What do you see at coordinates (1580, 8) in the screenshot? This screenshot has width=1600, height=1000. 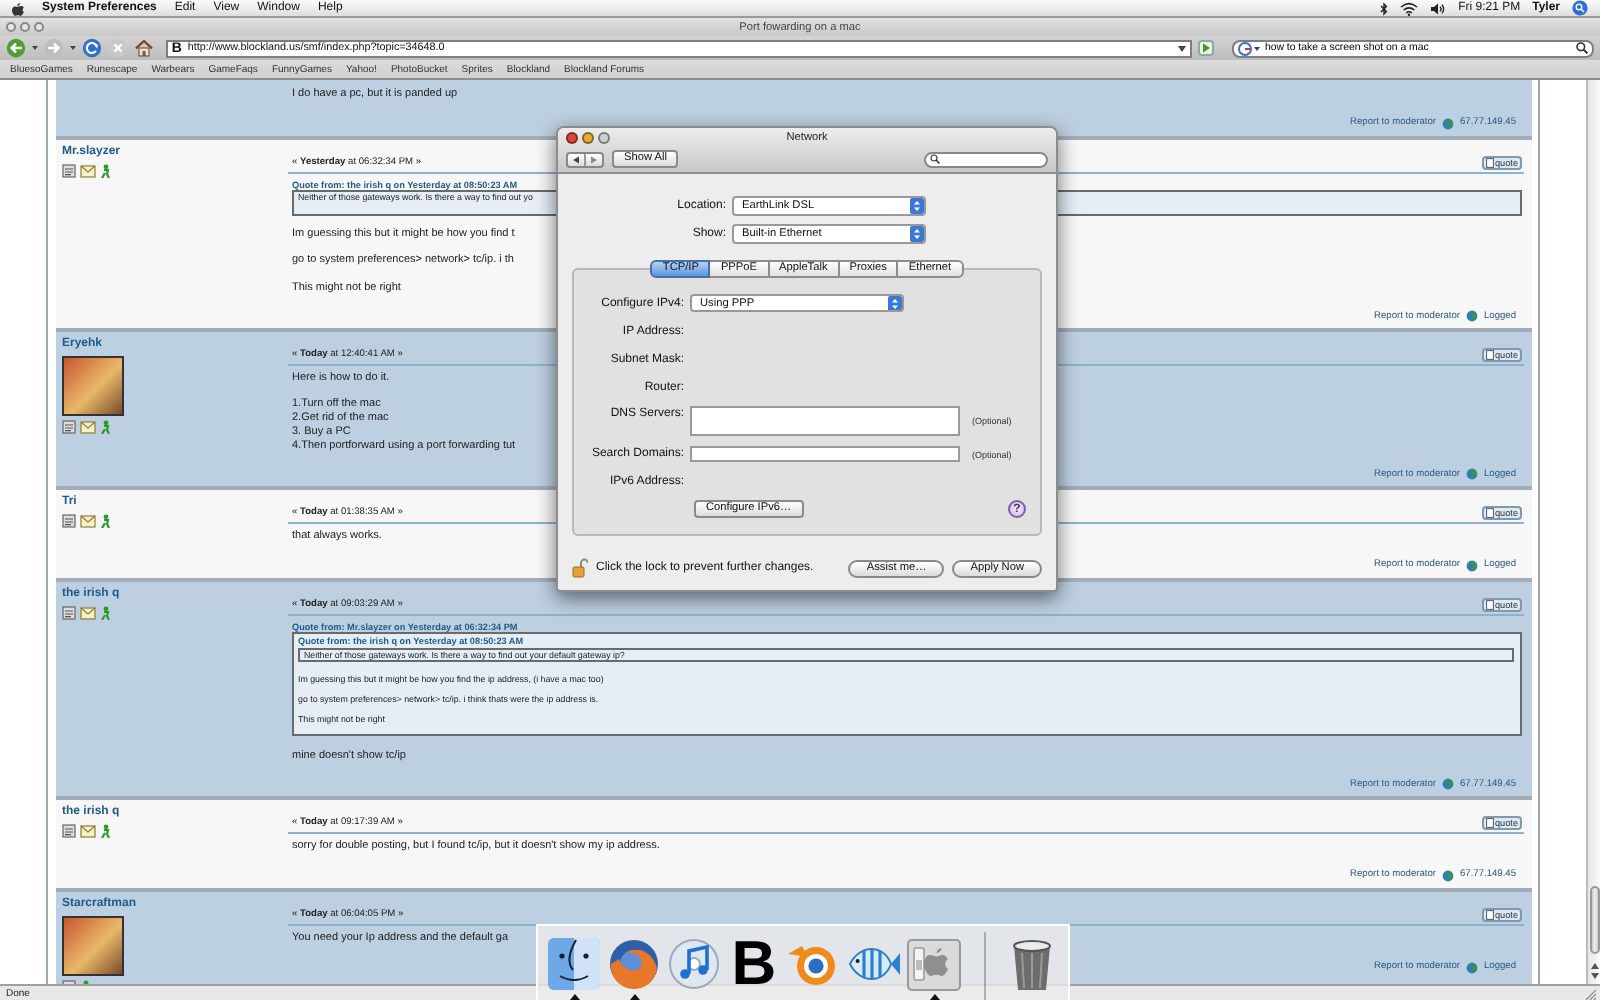 I see `spotlight-search-icon` at bounding box center [1580, 8].